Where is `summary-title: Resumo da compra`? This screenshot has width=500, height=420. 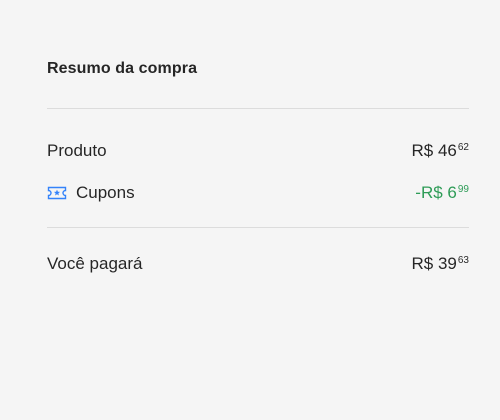 summary-title: Resumo da compra is located at coordinates (122, 68).